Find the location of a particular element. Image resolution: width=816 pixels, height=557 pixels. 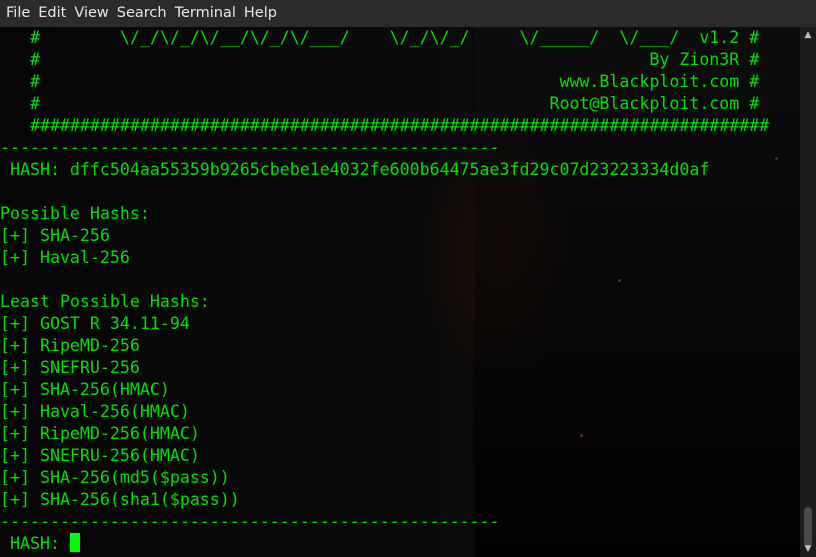

terminal-line: [+] SHA-256(sha1($pass)) is located at coordinates (120, 499).